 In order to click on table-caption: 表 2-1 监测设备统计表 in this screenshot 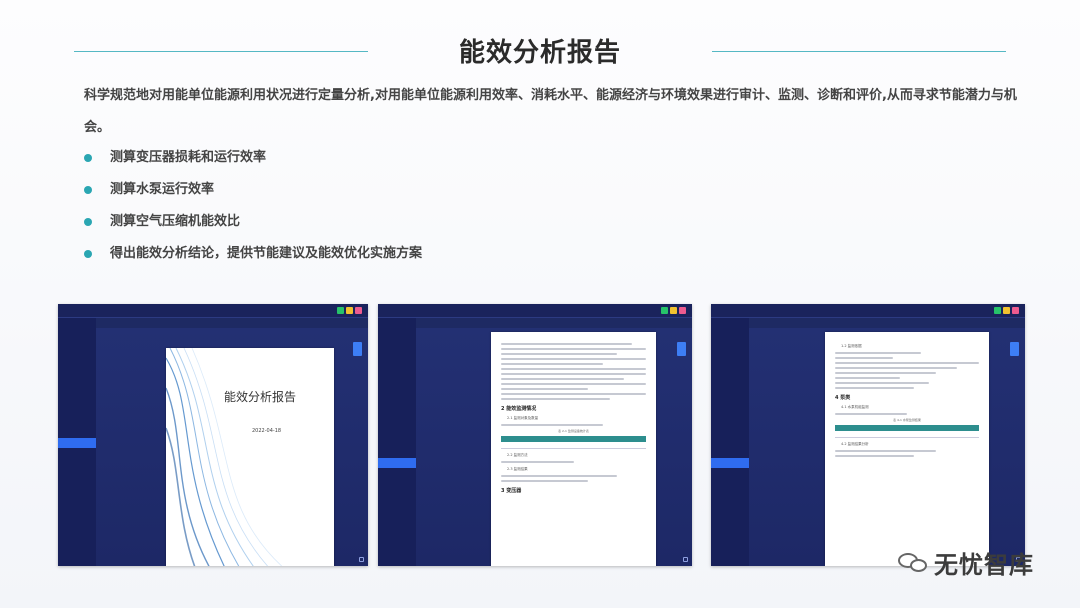, I will do `click(573, 431)`.